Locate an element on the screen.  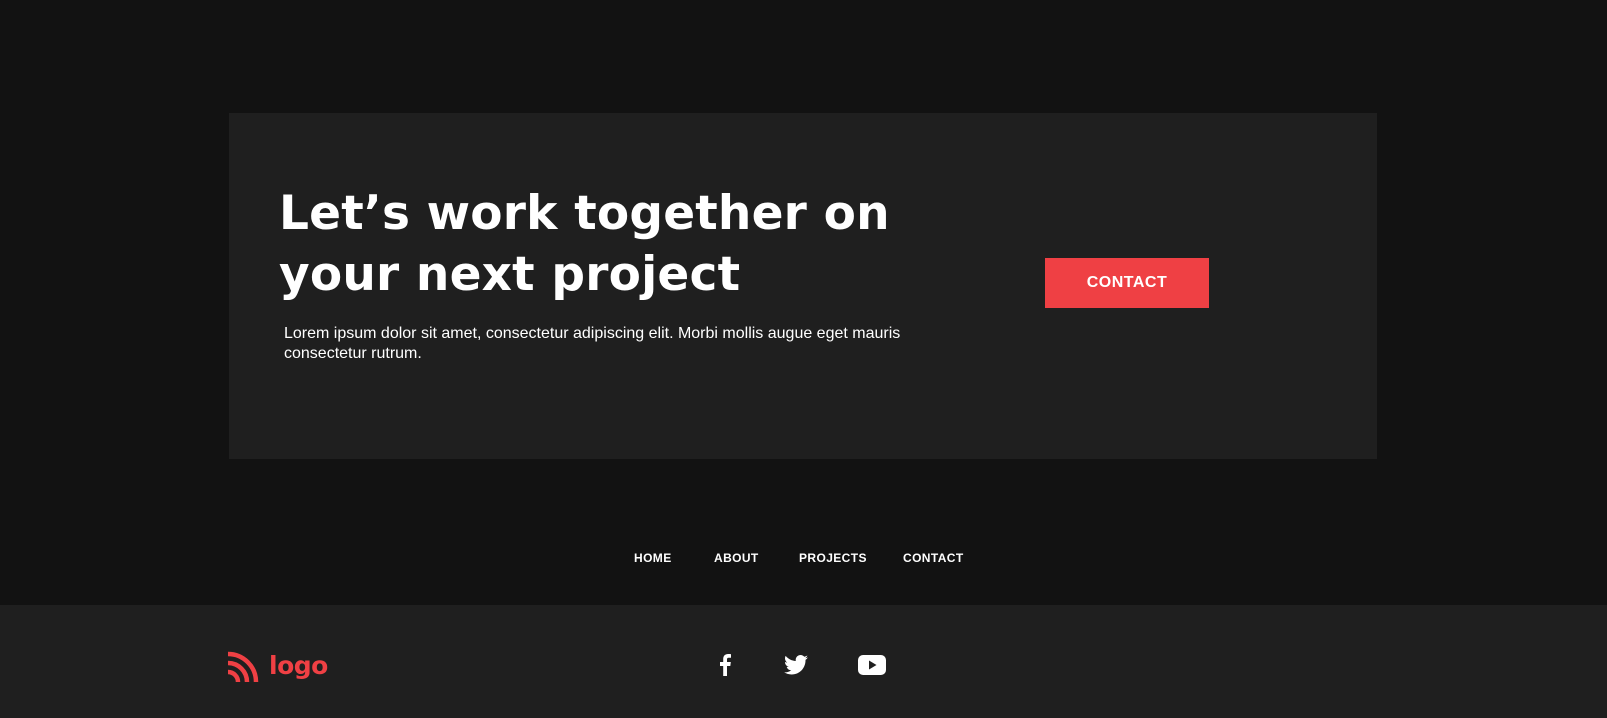
youtube-link is located at coordinates (872, 665).